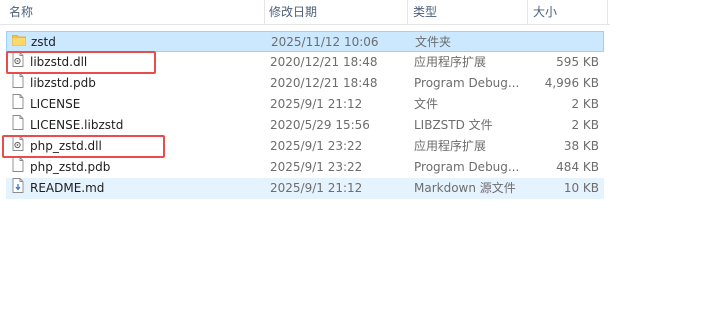 The image size is (724, 324). Describe the element at coordinates (293, 12) in the screenshot. I see `column-header-date: 修改日期` at that location.